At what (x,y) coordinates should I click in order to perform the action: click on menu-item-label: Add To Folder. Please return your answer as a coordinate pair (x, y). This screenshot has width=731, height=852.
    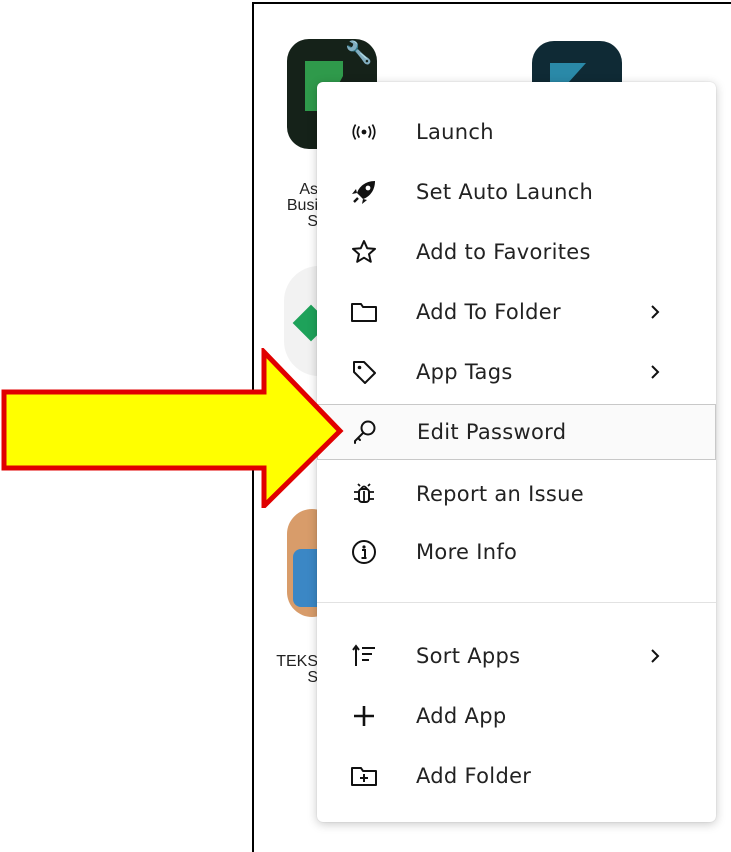
    Looking at the image, I should click on (488, 312).